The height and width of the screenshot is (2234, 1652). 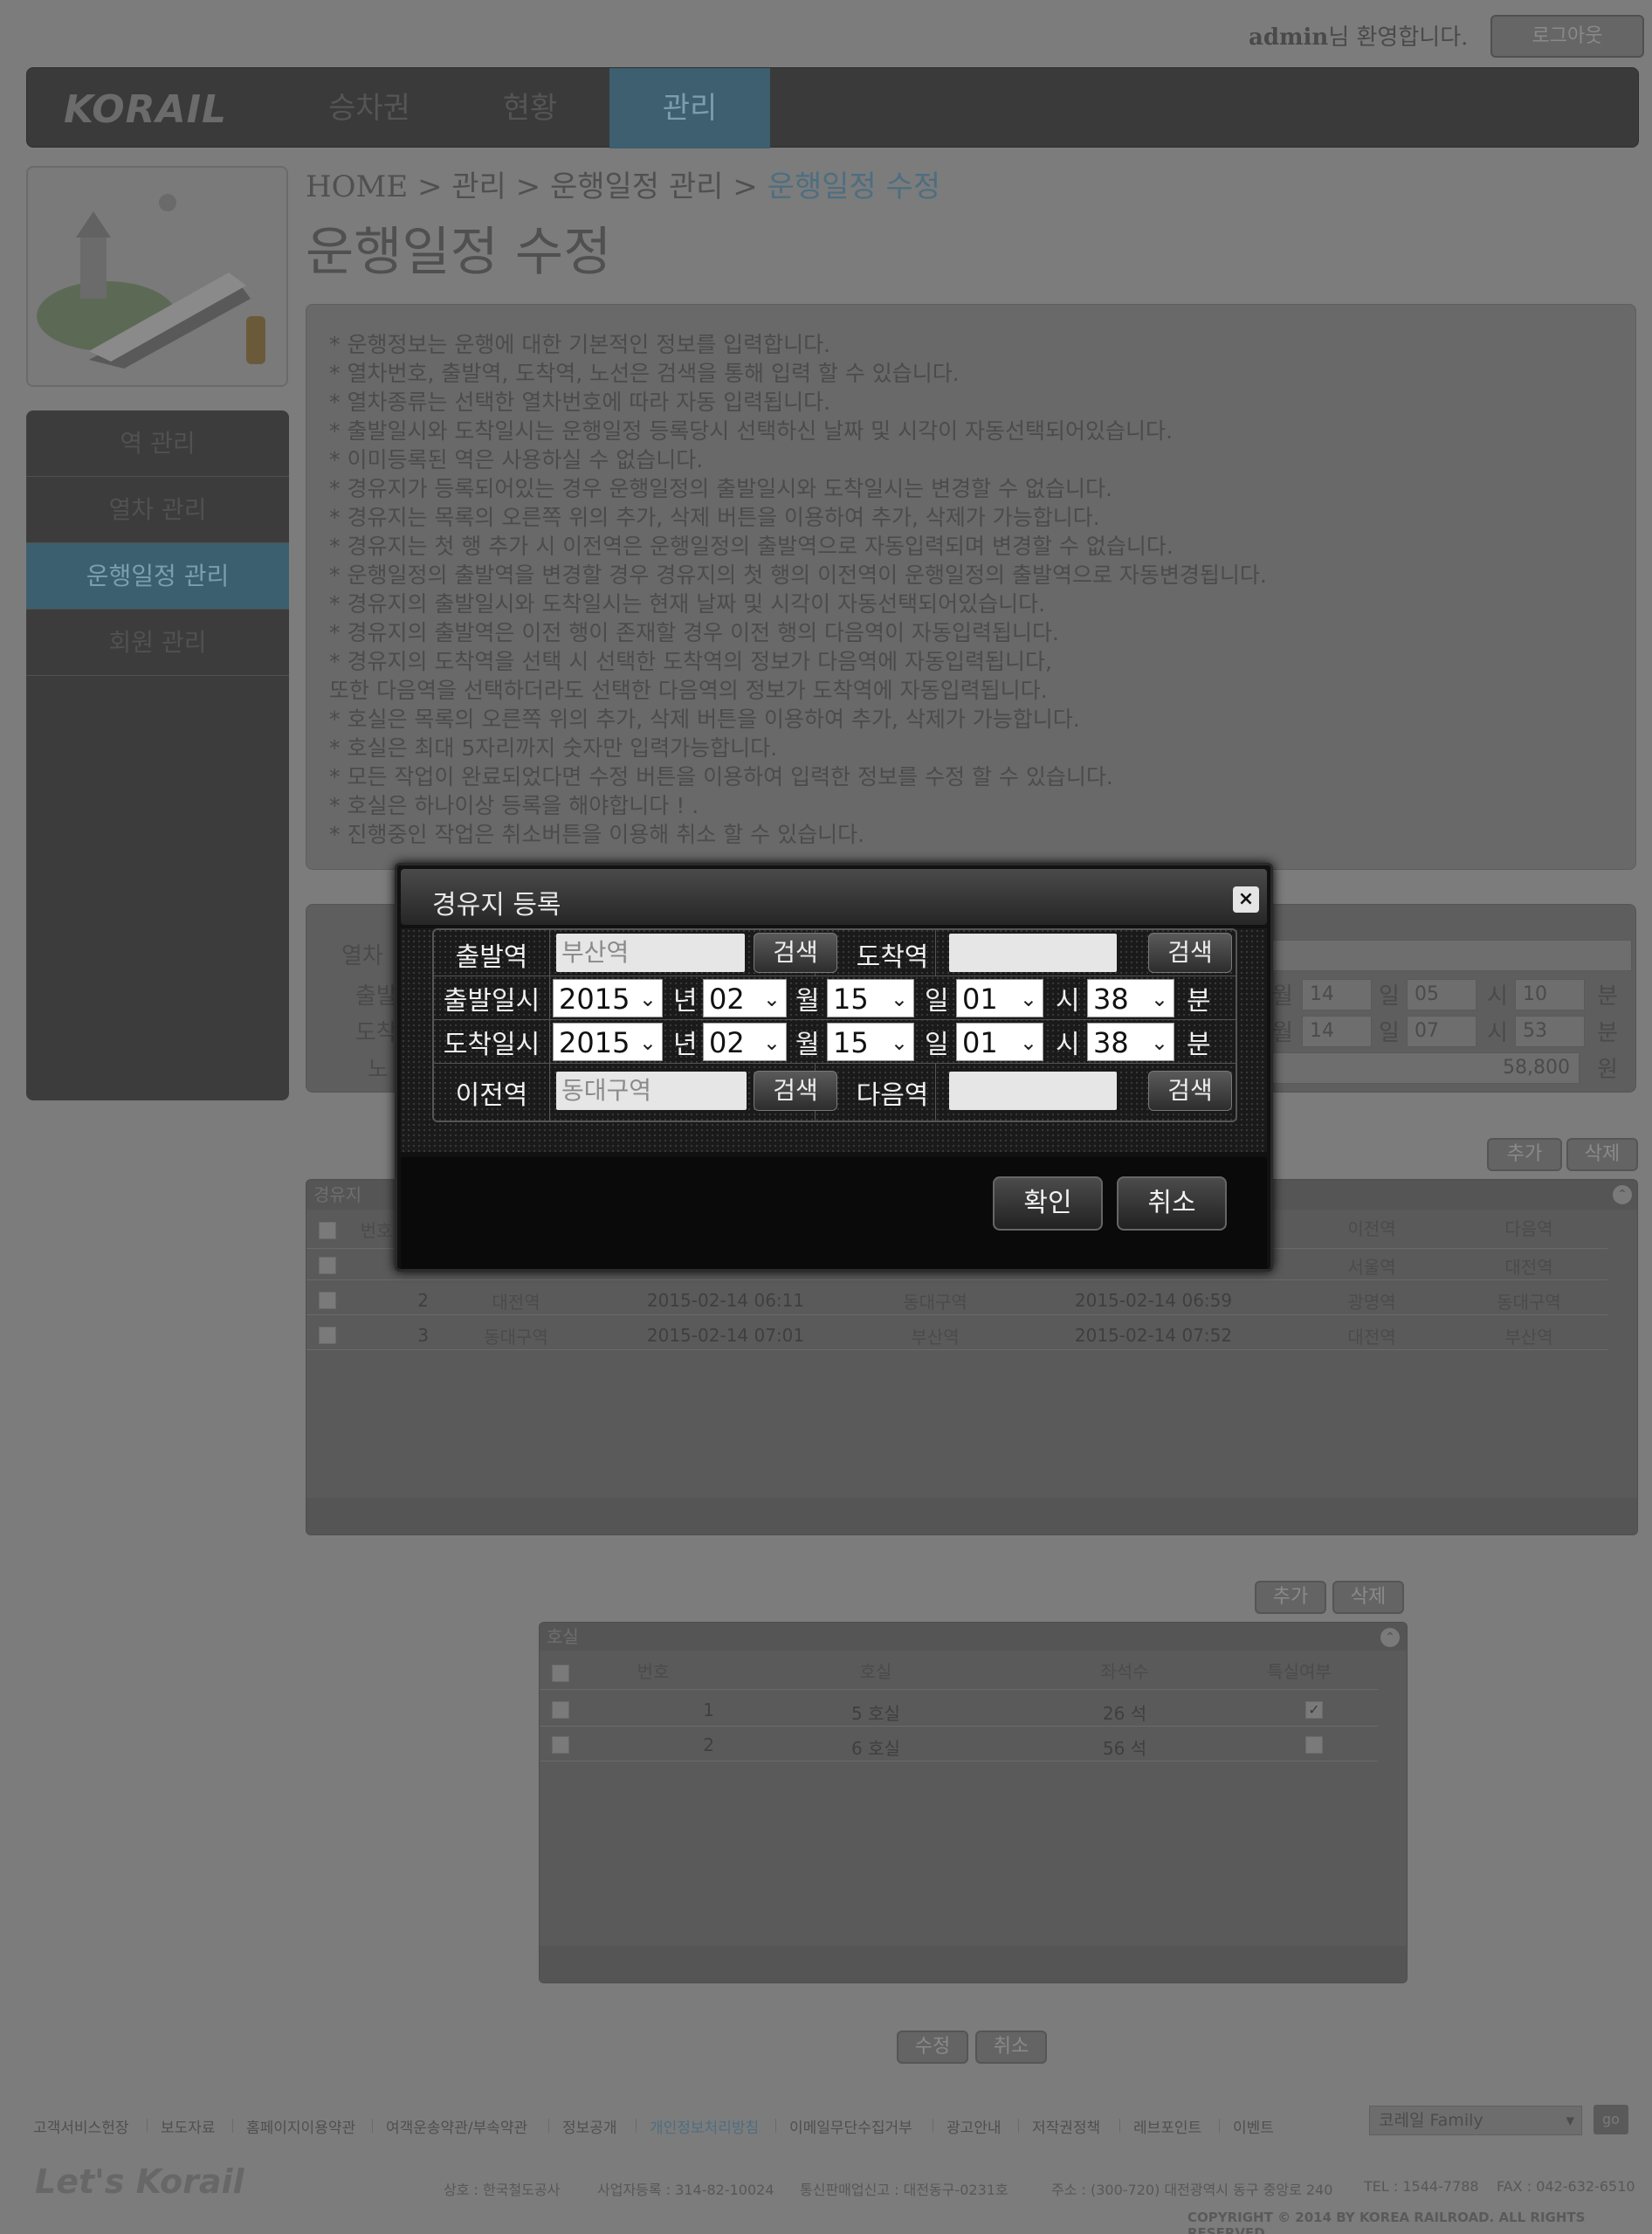 What do you see at coordinates (1567, 36) in the screenshot?
I see `logout-button: 로그아웃` at bounding box center [1567, 36].